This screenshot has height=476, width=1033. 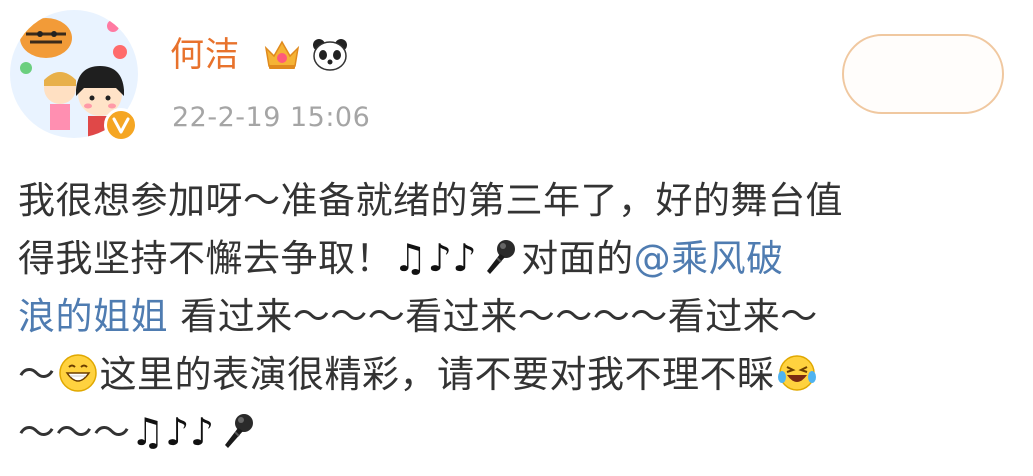 What do you see at coordinates (493, 316) in the screenshot?
I see `post-text: 看过来～～～看过来～～～～看过来～` at bounding box center [493, 316].